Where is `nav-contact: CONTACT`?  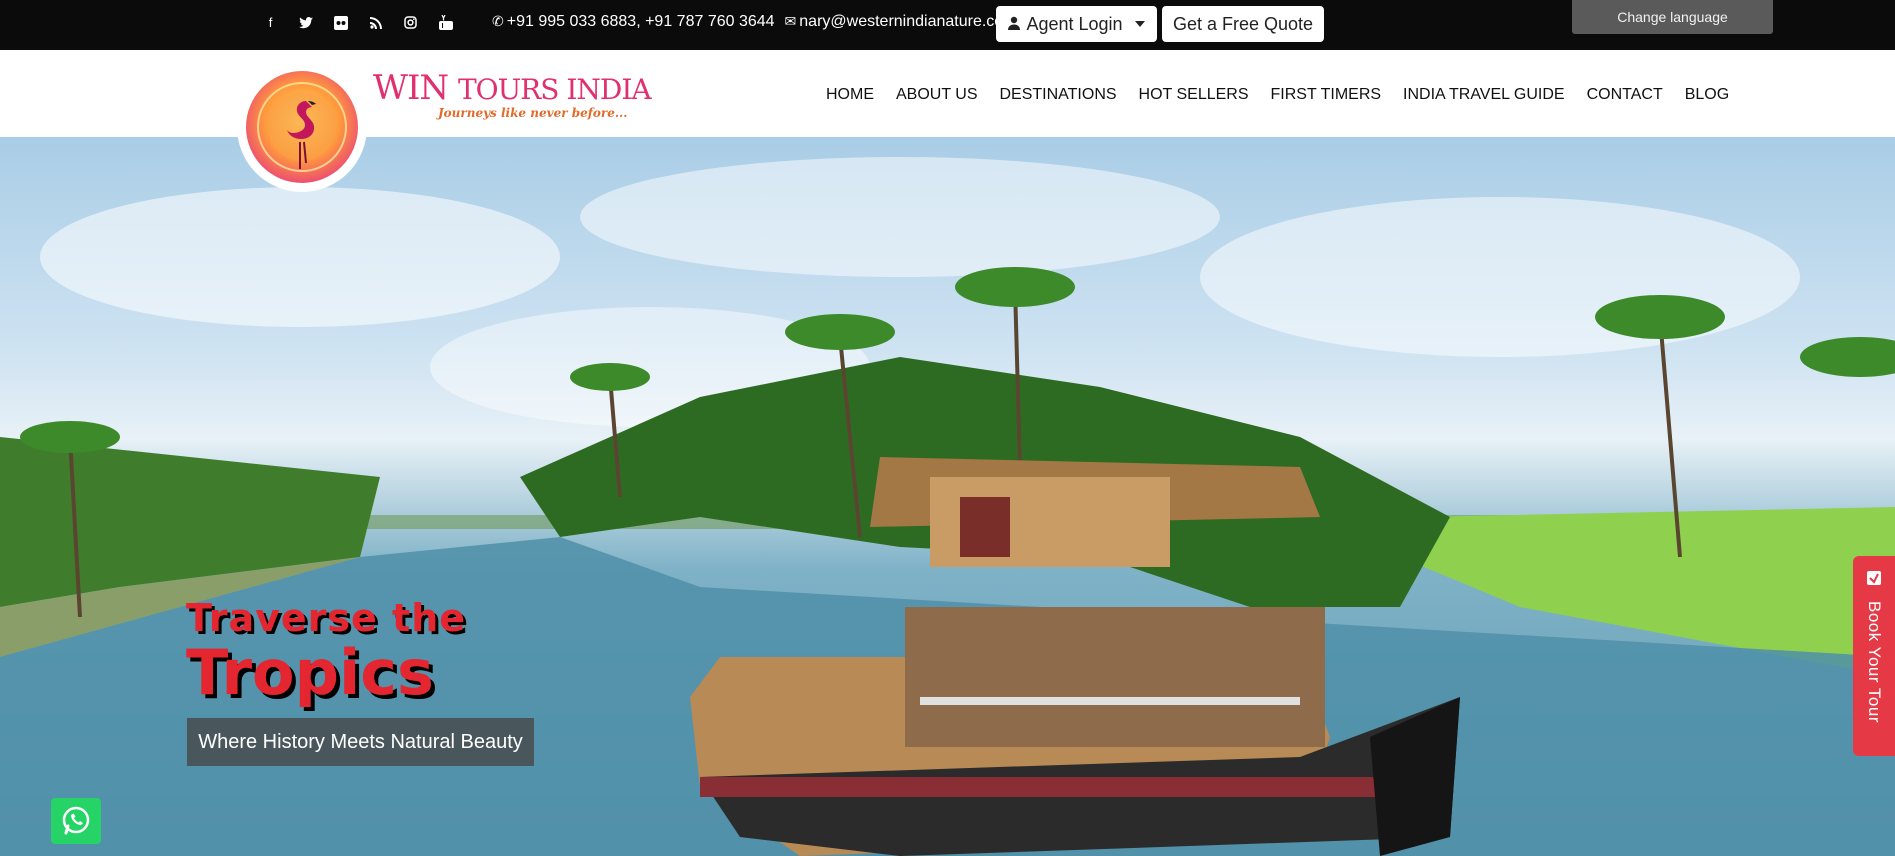 nav-contact: CONTACT is located at coordinates (1625, 95).